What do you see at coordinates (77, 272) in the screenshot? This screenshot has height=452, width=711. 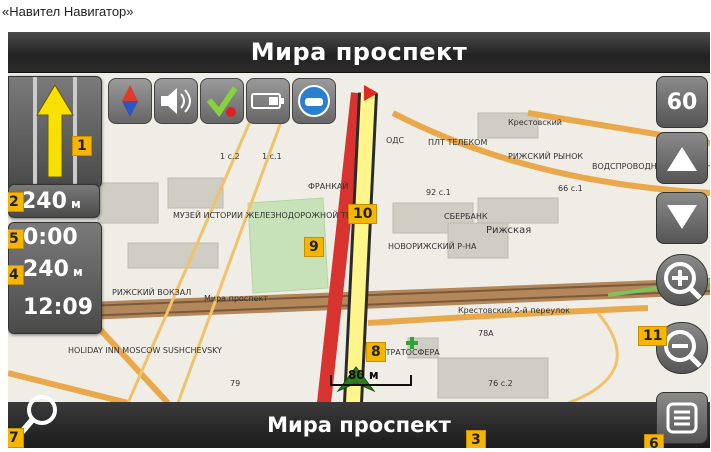 I see `remaining-unit: м` at bounding box center [77, 272].